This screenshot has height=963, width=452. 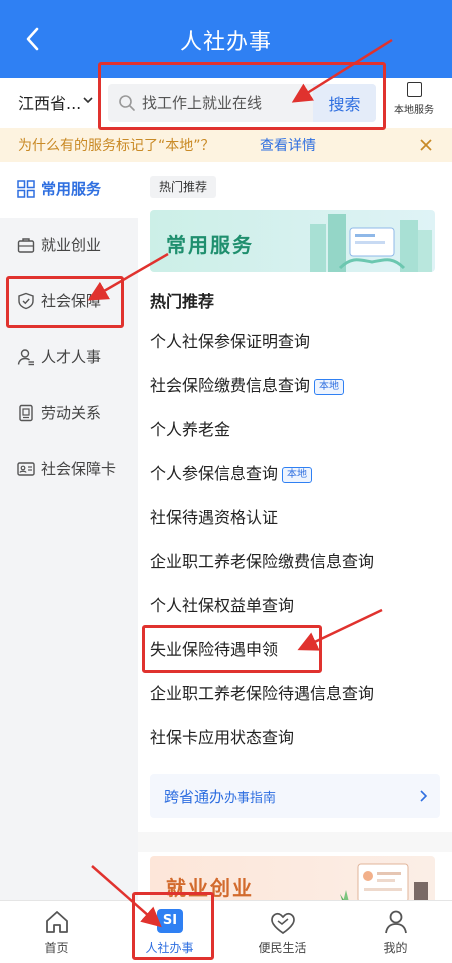 I want to click on sidebar-item-talent: 人才人事, so click(x=69, y=358).